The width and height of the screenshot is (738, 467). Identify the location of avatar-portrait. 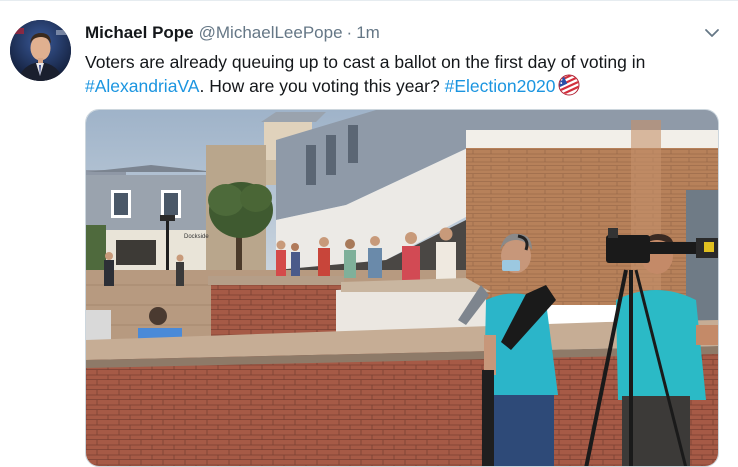
(40, 50).